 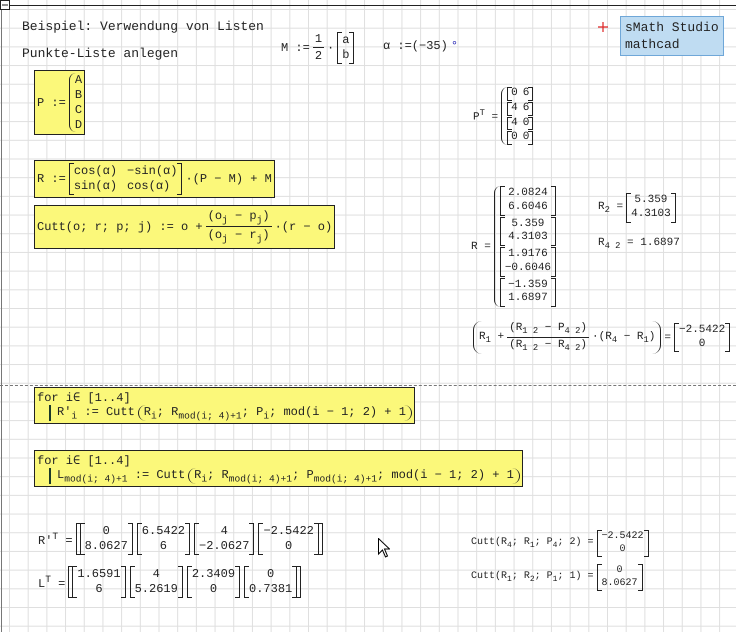 What do you see at coordinates (491, 337) in the screenshot?
I see `math-text: R$_{1}$ +` at bounding box center [491, 337].